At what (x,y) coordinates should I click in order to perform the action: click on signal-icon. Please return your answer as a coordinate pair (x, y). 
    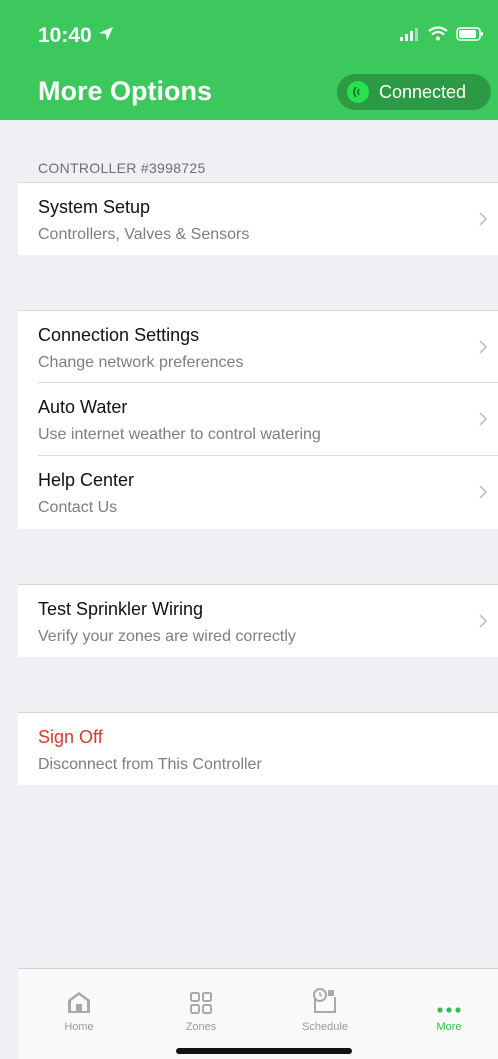
    Looking at the image, I should click on (410, 36).